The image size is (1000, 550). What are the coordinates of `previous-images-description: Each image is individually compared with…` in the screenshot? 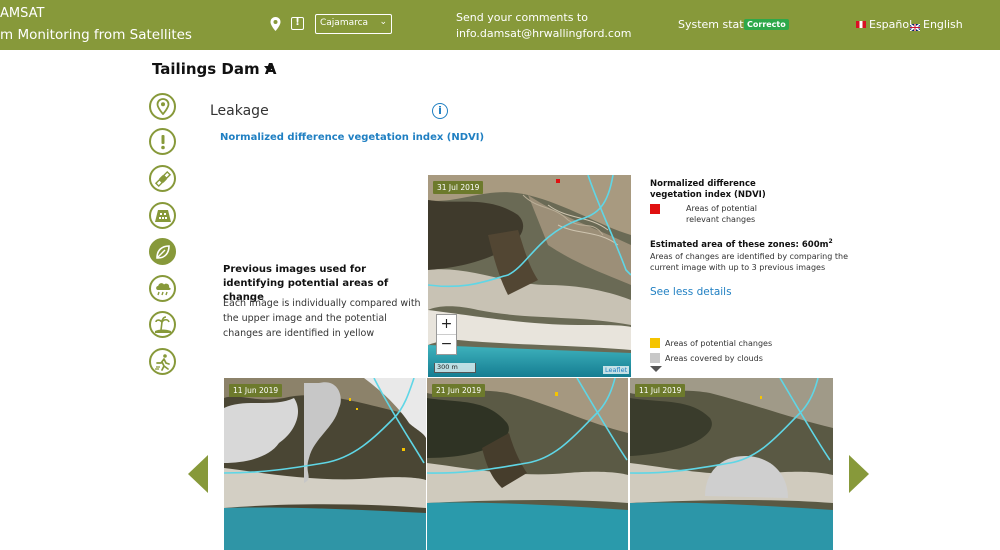 It's located at (322, 318).